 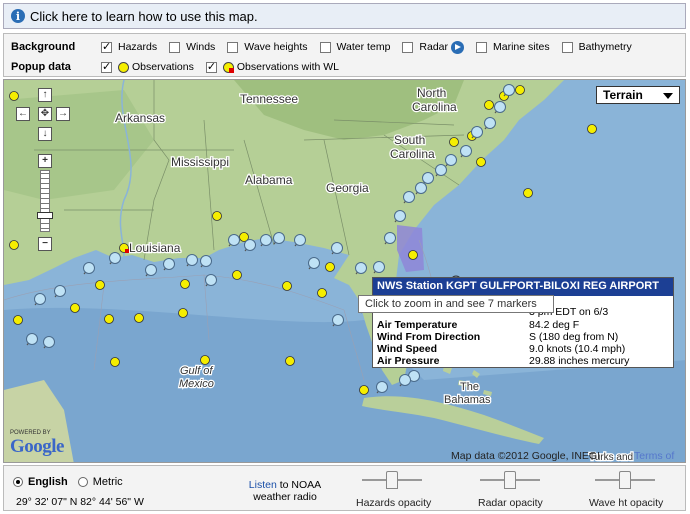 What do you see at coordinates (287, 67) in the screenshot?
I see `observations-wl-label: Observations with WL` at bounding box center [287, 67].